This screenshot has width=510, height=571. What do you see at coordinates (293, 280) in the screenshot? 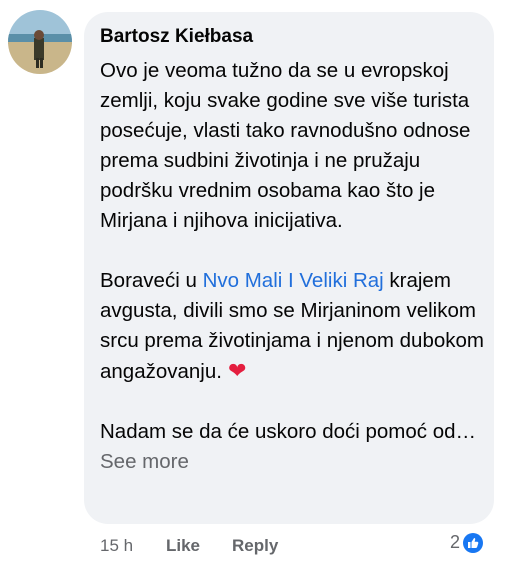
I see `page-mention-link: Nvo Mali I Veliki Raj` at bounding box center [293, 280].